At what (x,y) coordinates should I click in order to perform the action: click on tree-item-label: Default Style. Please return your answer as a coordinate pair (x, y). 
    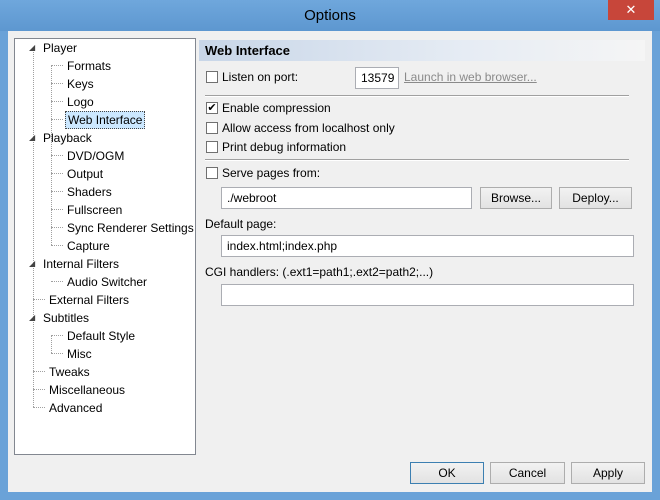
    Looking at the image, I should click on (101, 336).